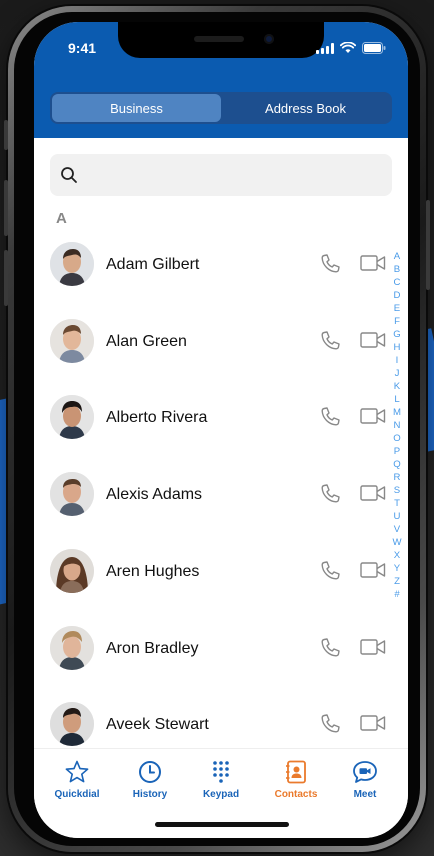  What do you see at coordinates (397, 490) in the screenshot?
I see `index-letter: S` at bounding box center [397, 490].